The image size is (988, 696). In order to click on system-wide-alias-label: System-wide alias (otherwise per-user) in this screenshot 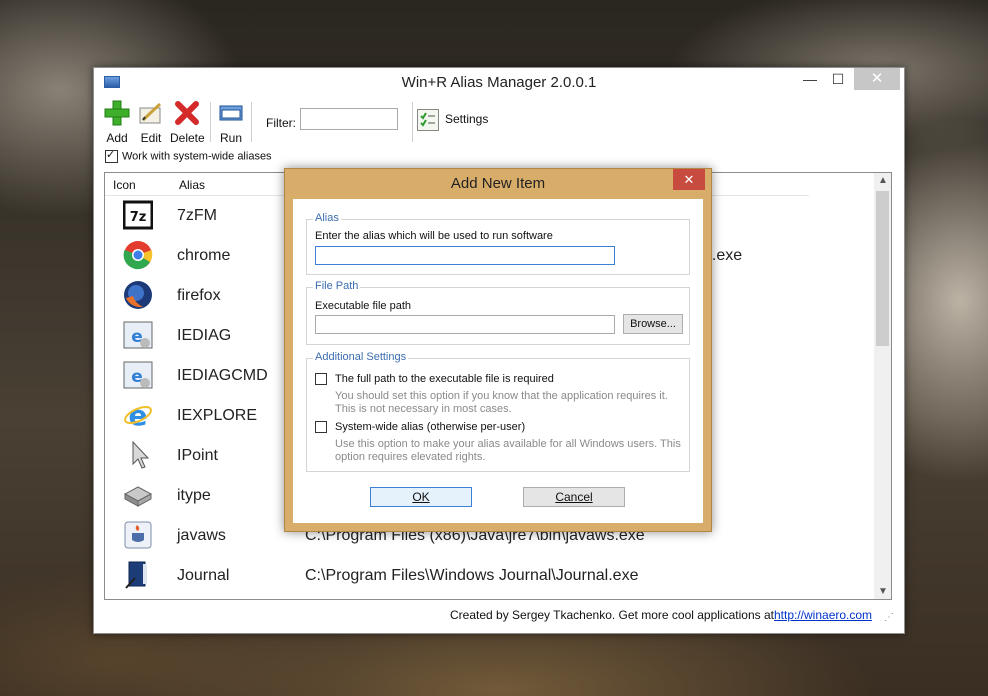, I will do `click(430, 427)`.